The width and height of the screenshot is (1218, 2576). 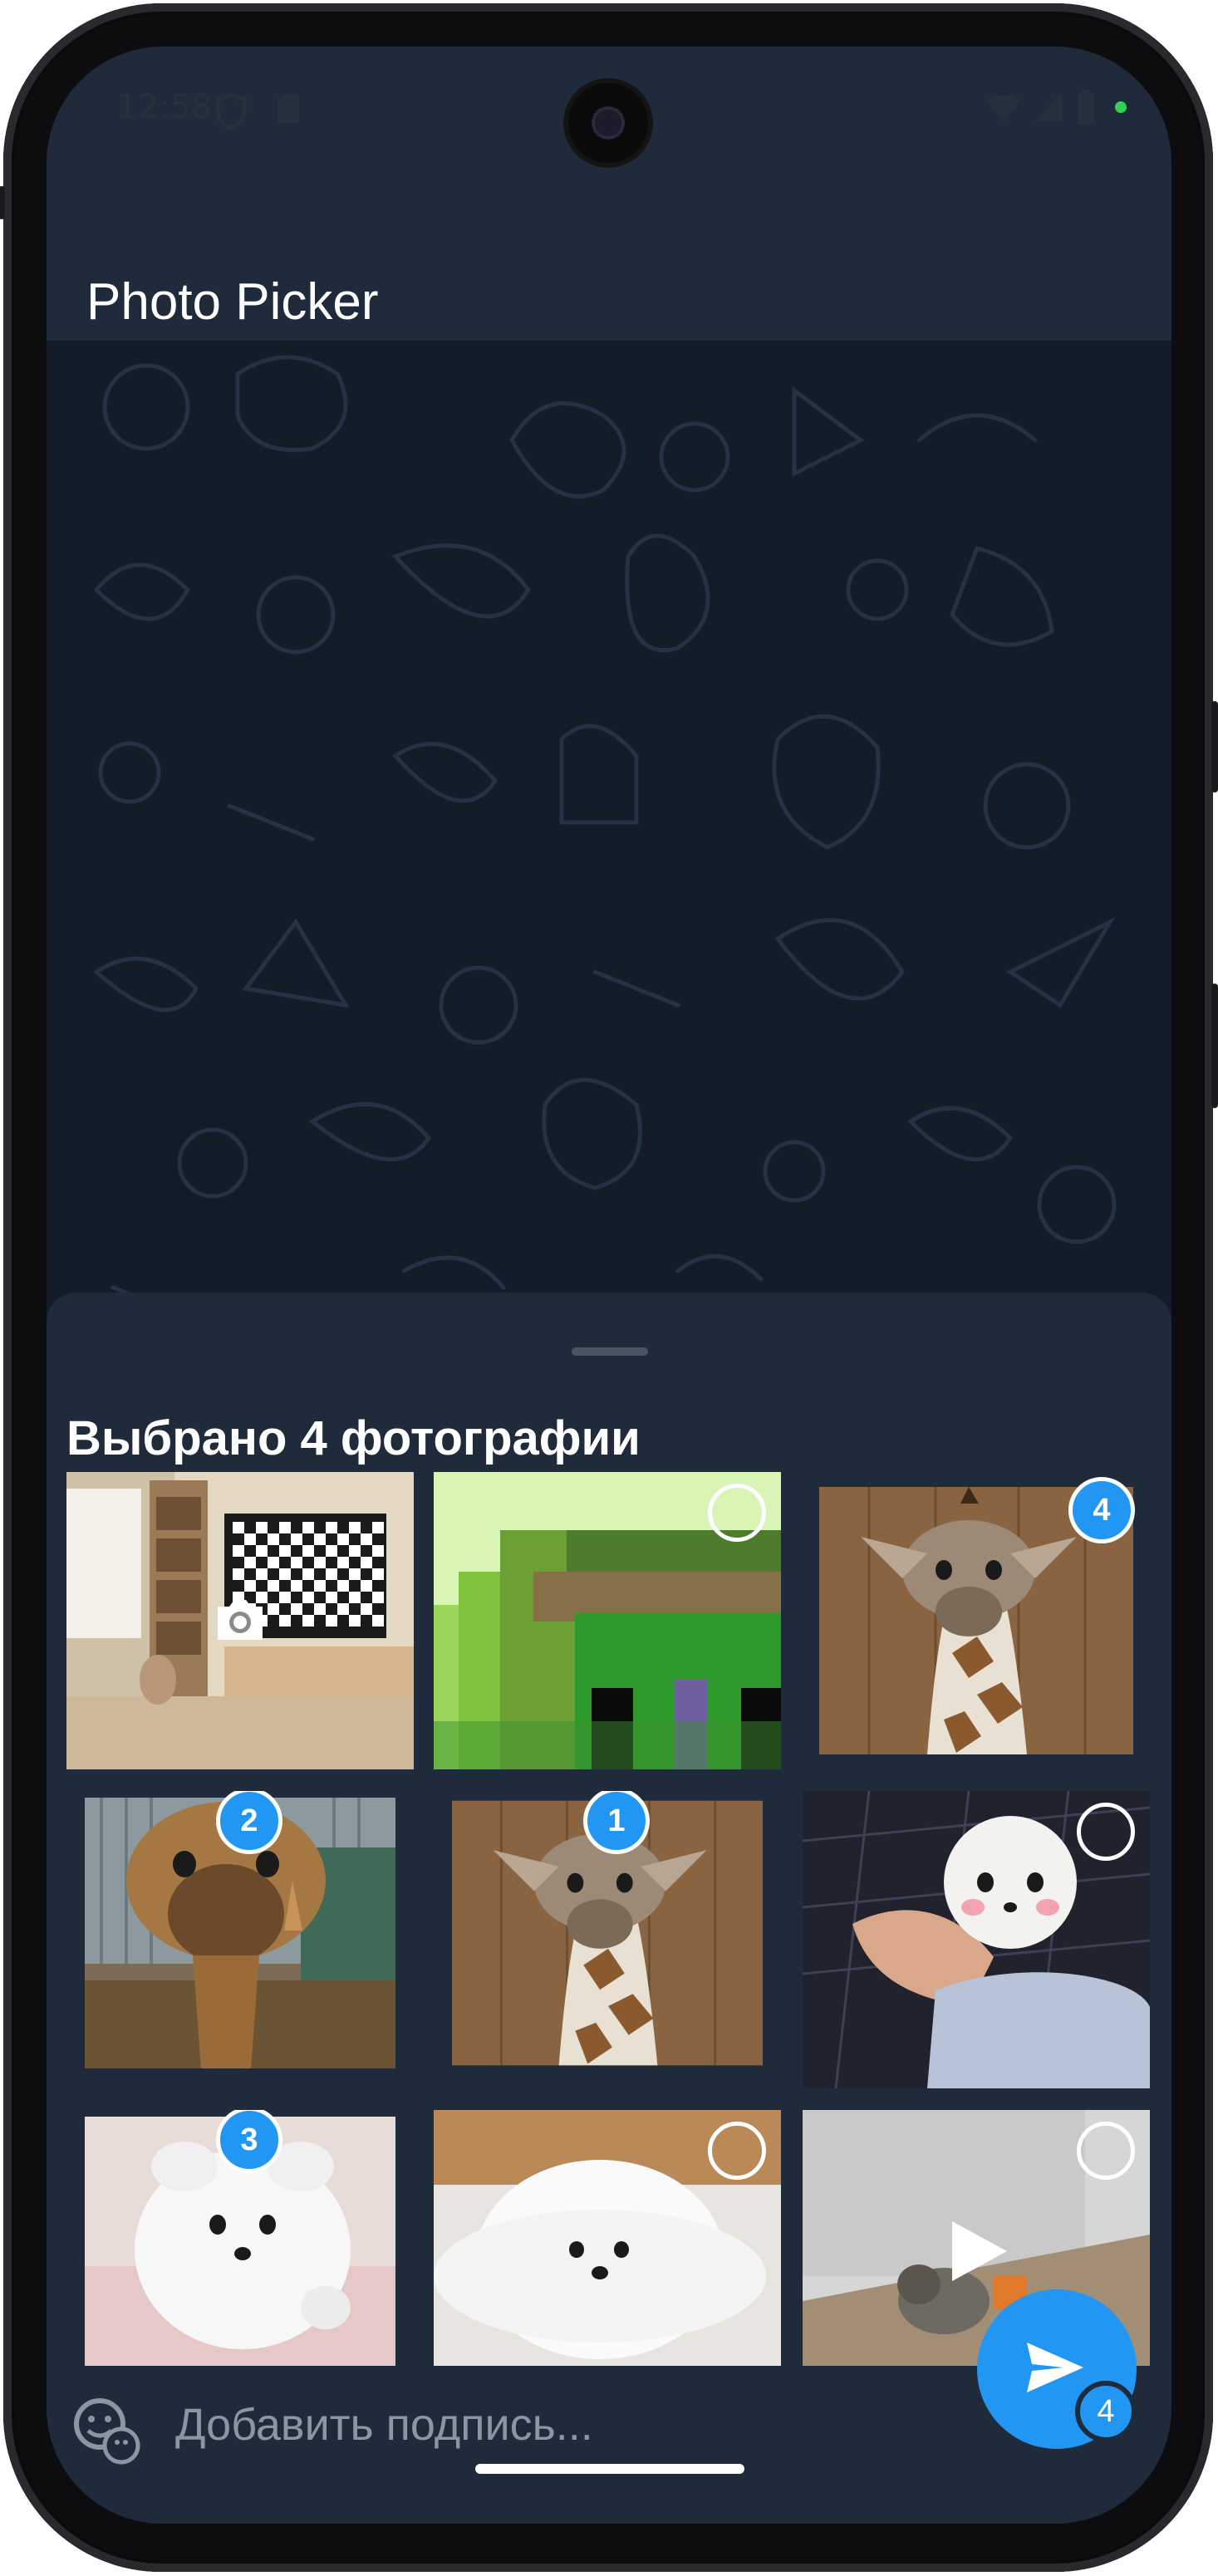 I want to click on pixel-image-tile, so click(x=607, y=1620).